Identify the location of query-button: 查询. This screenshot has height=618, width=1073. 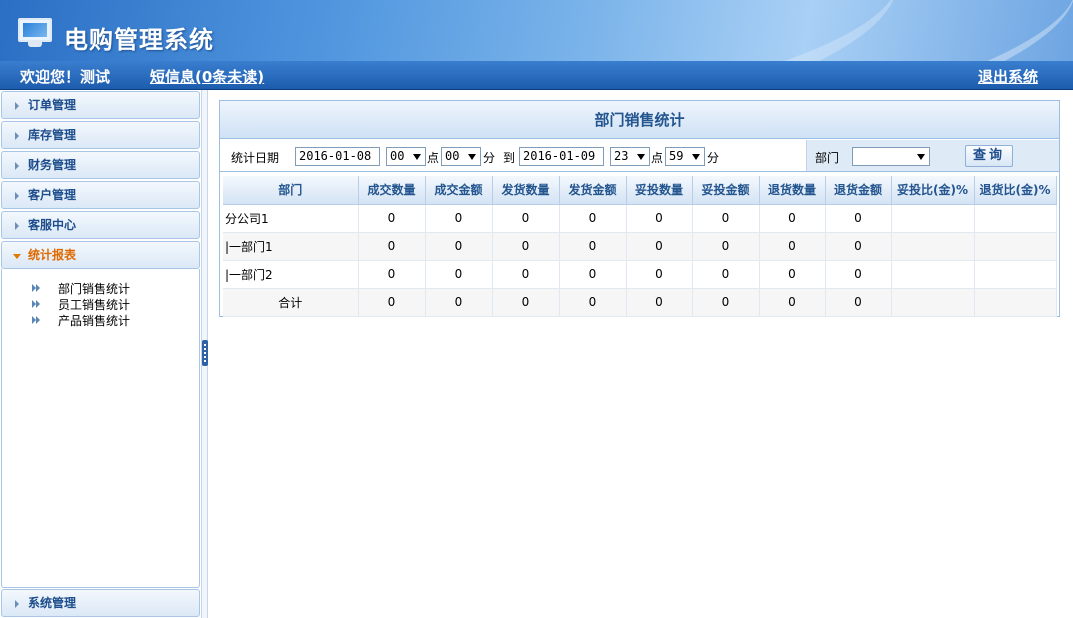
(989, 156).